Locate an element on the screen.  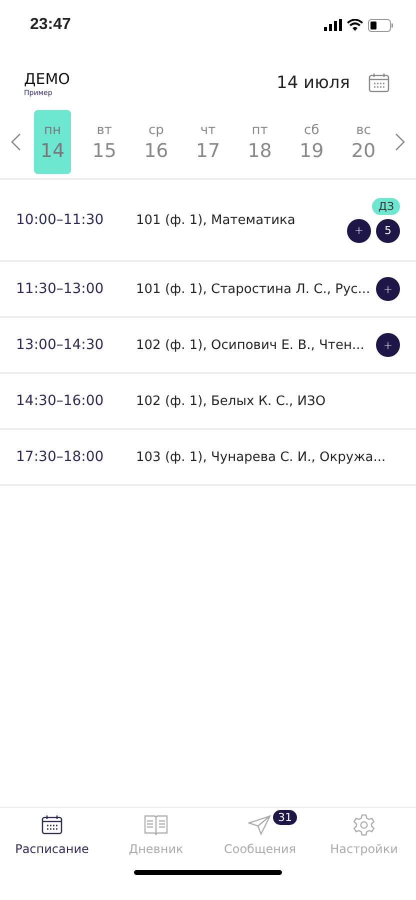
lesson-time: 11:30–13:00 is located at coordinates (60, 289).